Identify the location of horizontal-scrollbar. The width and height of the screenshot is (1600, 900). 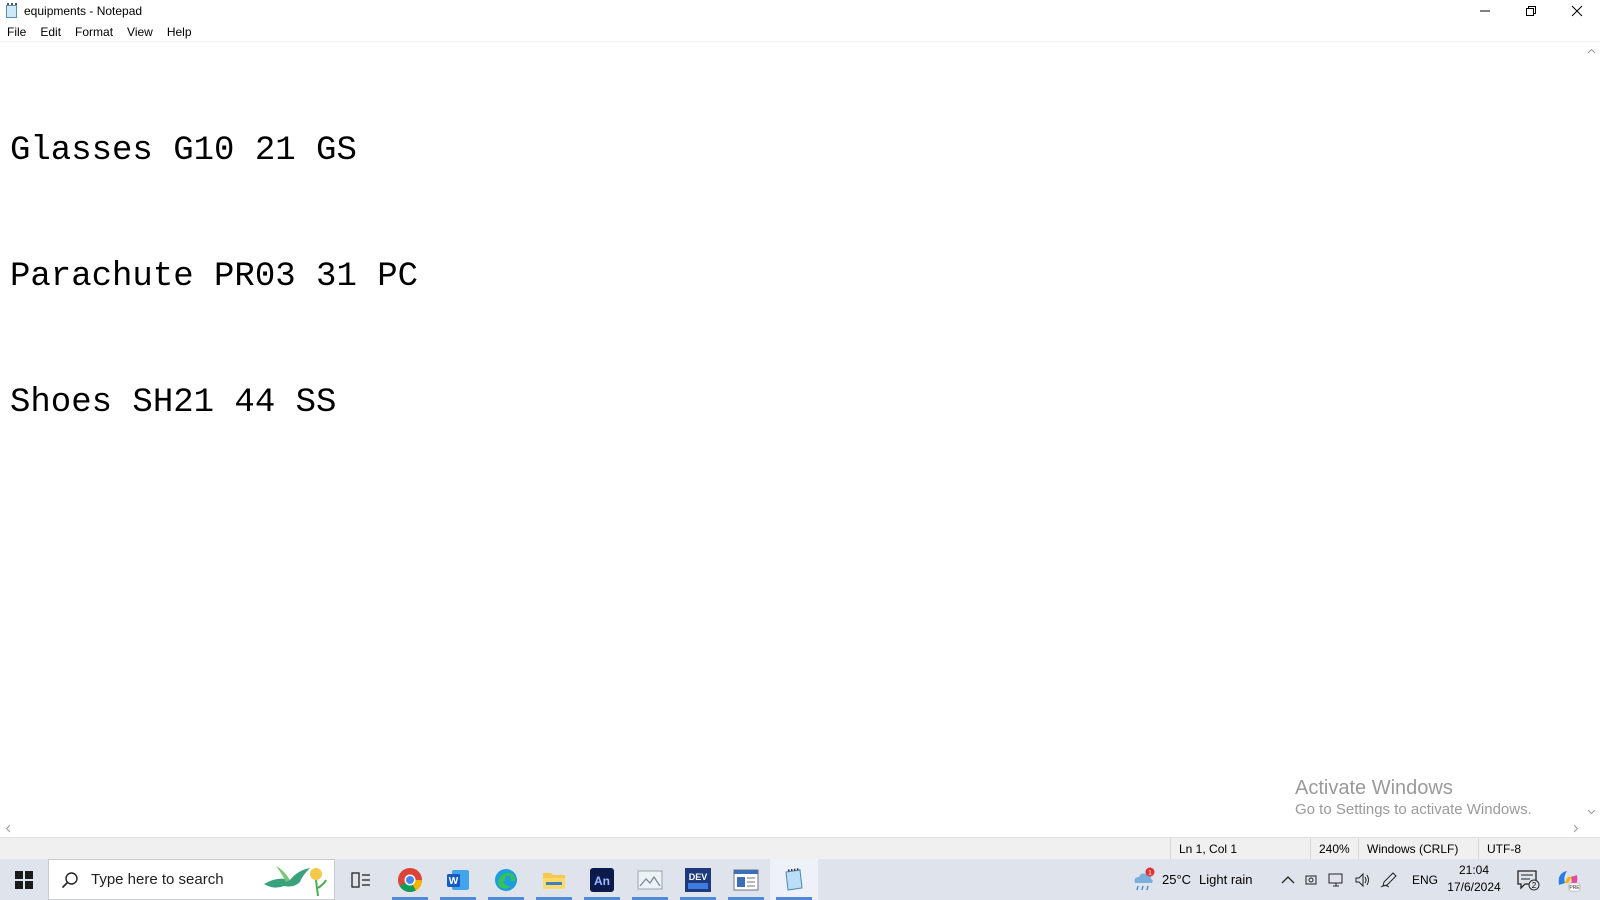
(792, 828).